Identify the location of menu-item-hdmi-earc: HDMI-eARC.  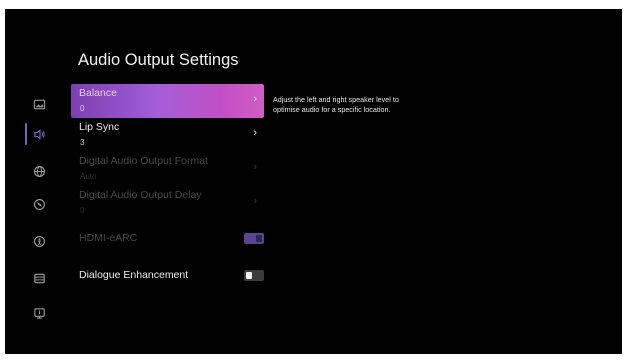
(167, 239).